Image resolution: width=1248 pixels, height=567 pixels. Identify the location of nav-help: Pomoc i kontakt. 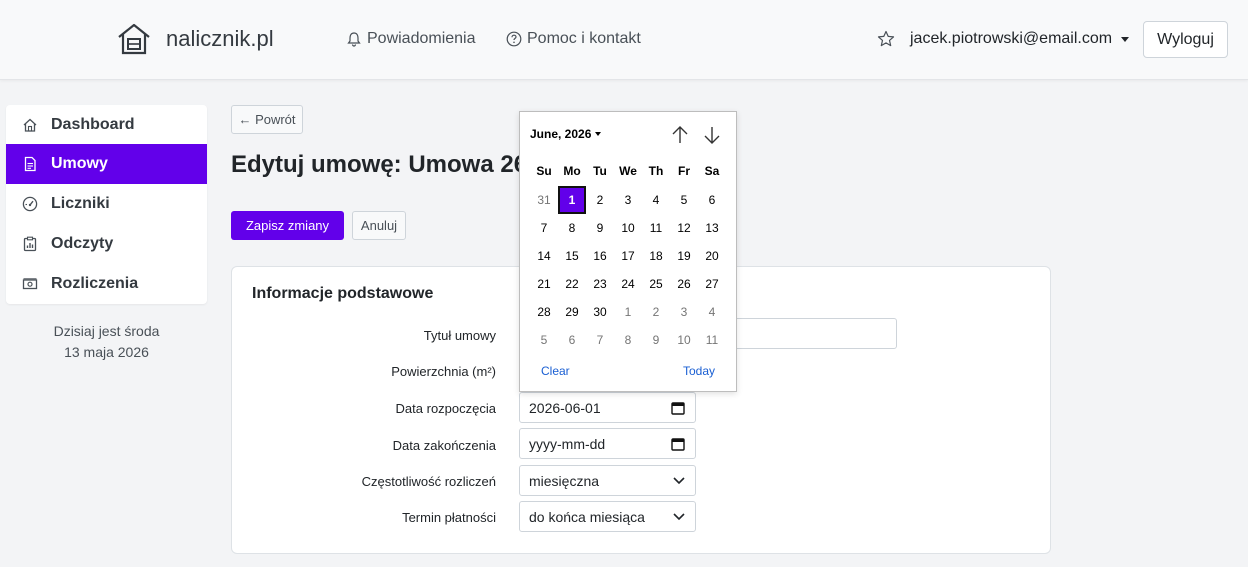
(573, 39).